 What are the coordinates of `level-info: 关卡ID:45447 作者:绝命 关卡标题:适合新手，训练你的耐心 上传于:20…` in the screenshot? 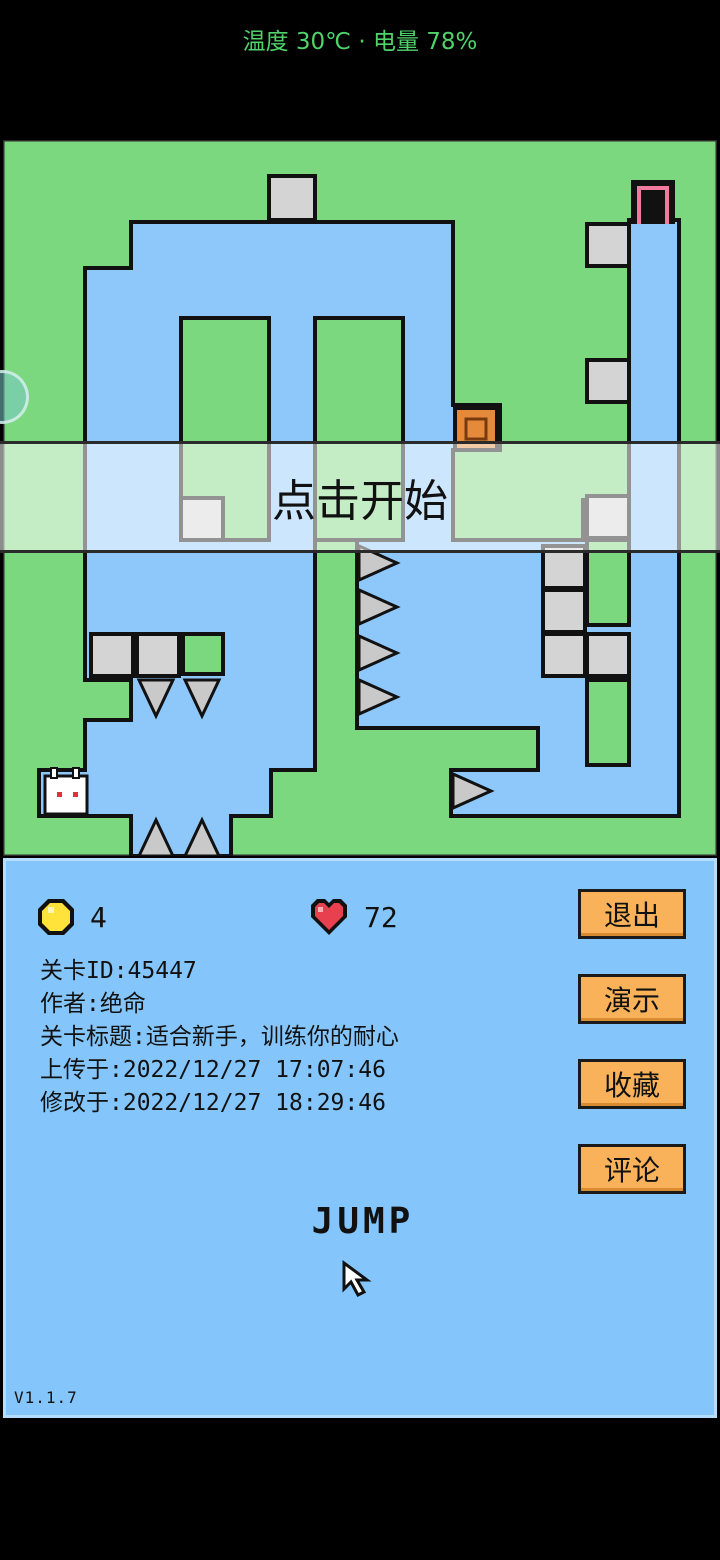 It's located at (219, 1037).